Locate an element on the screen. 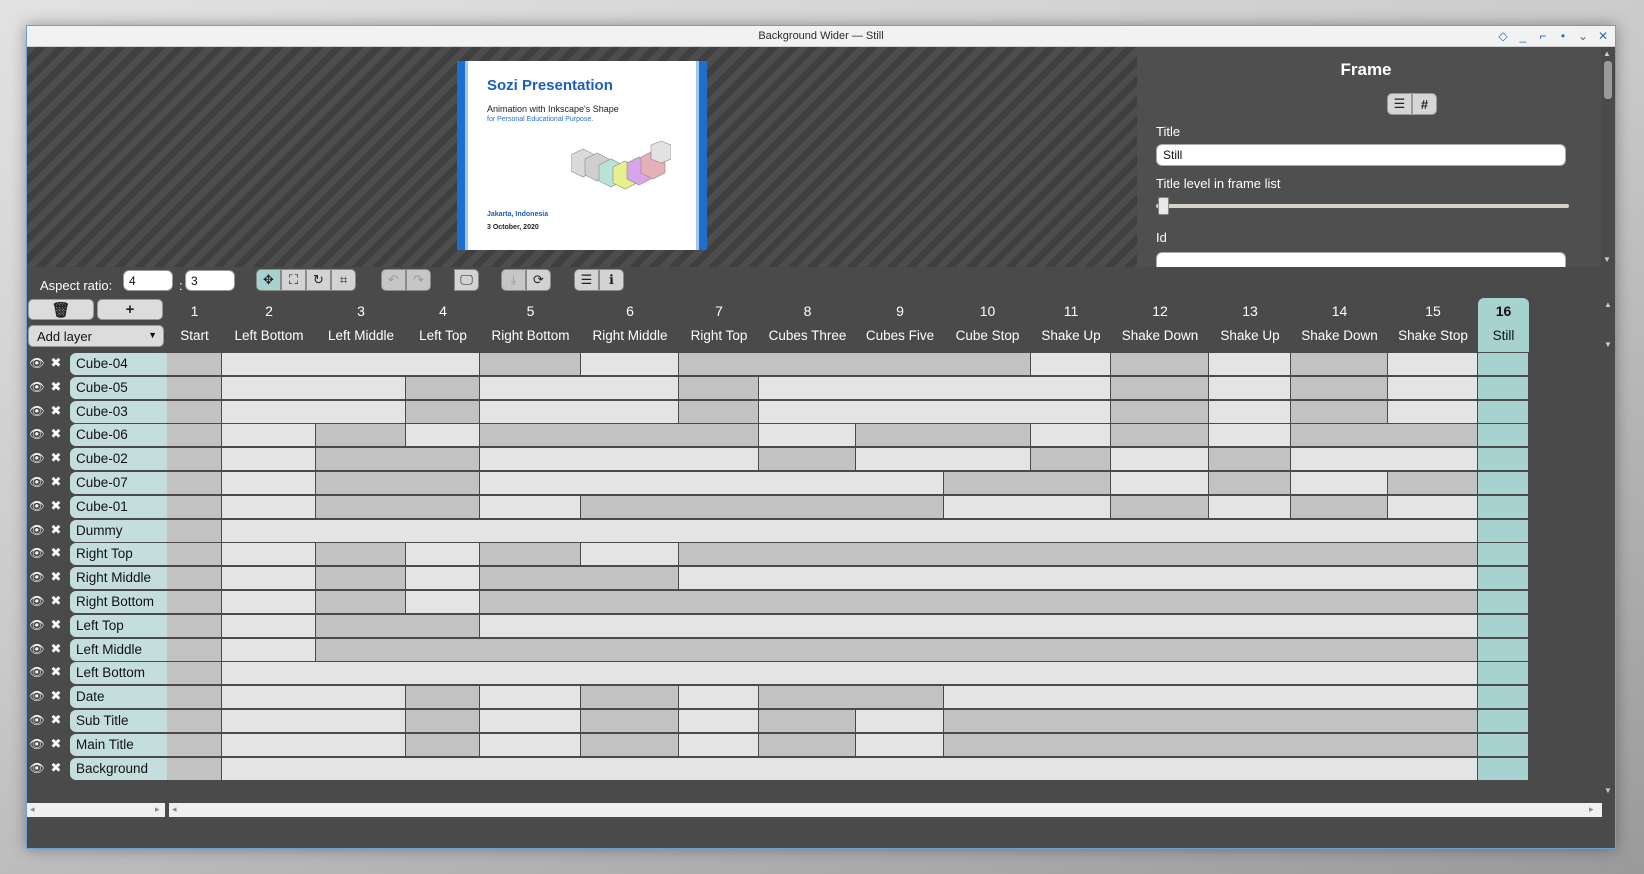 The height and width of the screenshot is (874, 1644). layer-name: Cube-01 is located at coordinates (118, 506).